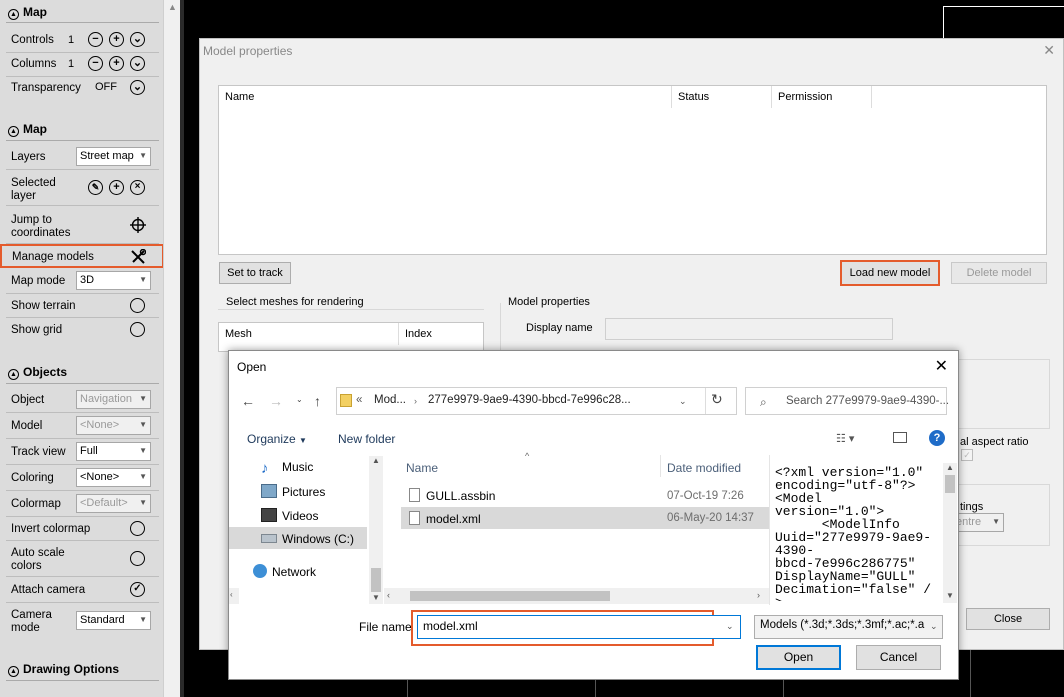 This screenshot has height=697, width=1064. Describe the element at coordinates (113, 425) in the screenshot. I see `model-select: <None> ▼` at that location.